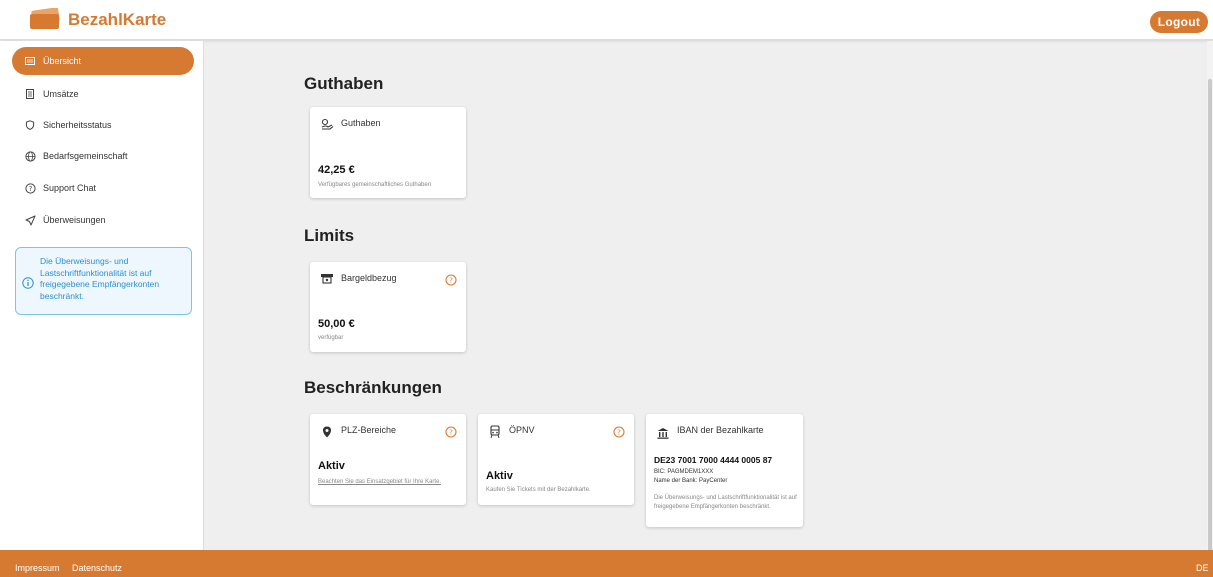 This screenshot has height=577, width=1213. I want to click on card-title: IBAN der Bezahlkarte, so click(720, 430).